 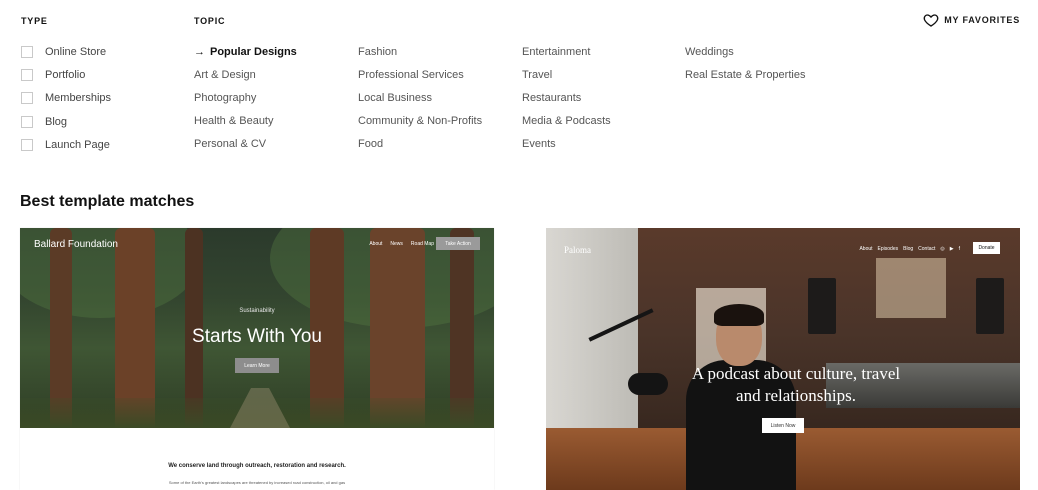 I want to click on topic-photography: Photography, so click(x=245, y=97).